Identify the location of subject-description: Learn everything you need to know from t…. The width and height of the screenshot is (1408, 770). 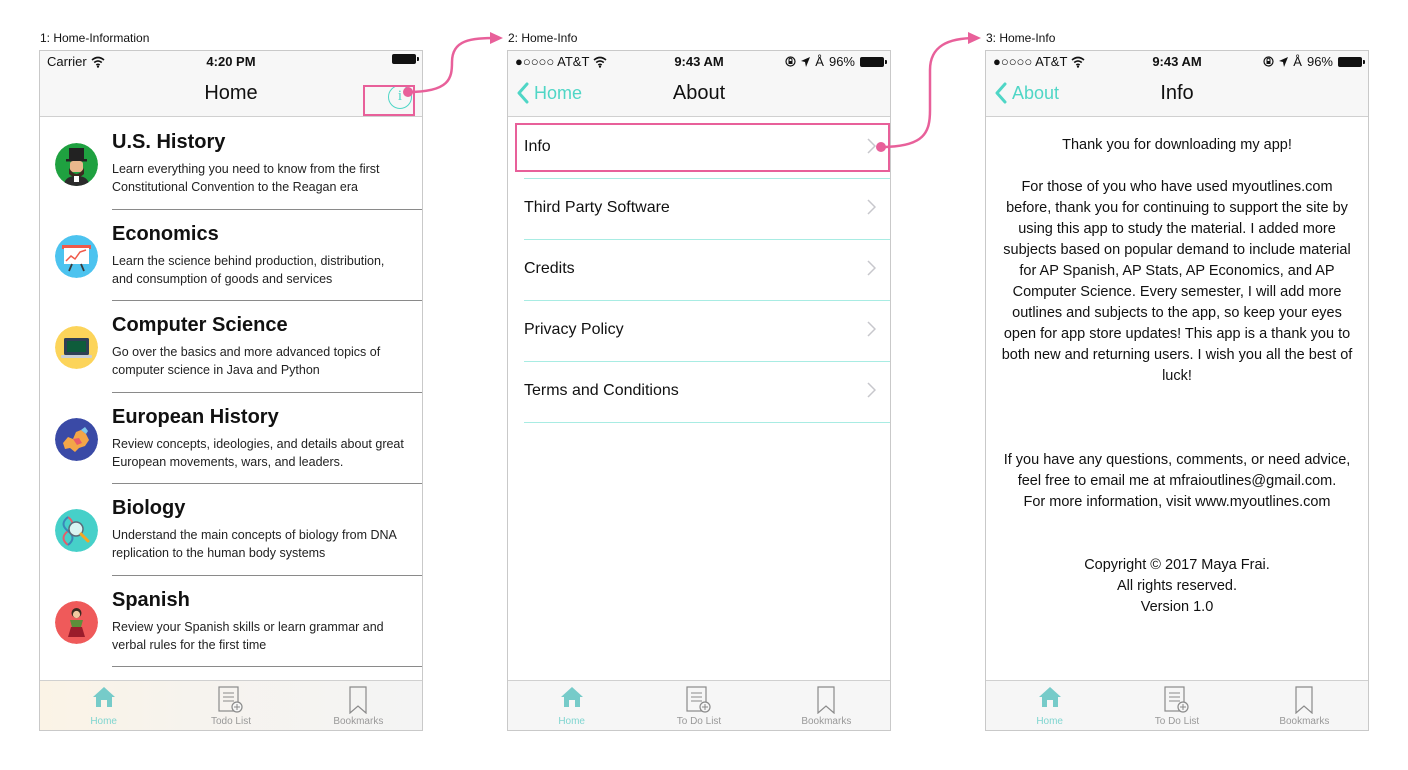
(246, 178).